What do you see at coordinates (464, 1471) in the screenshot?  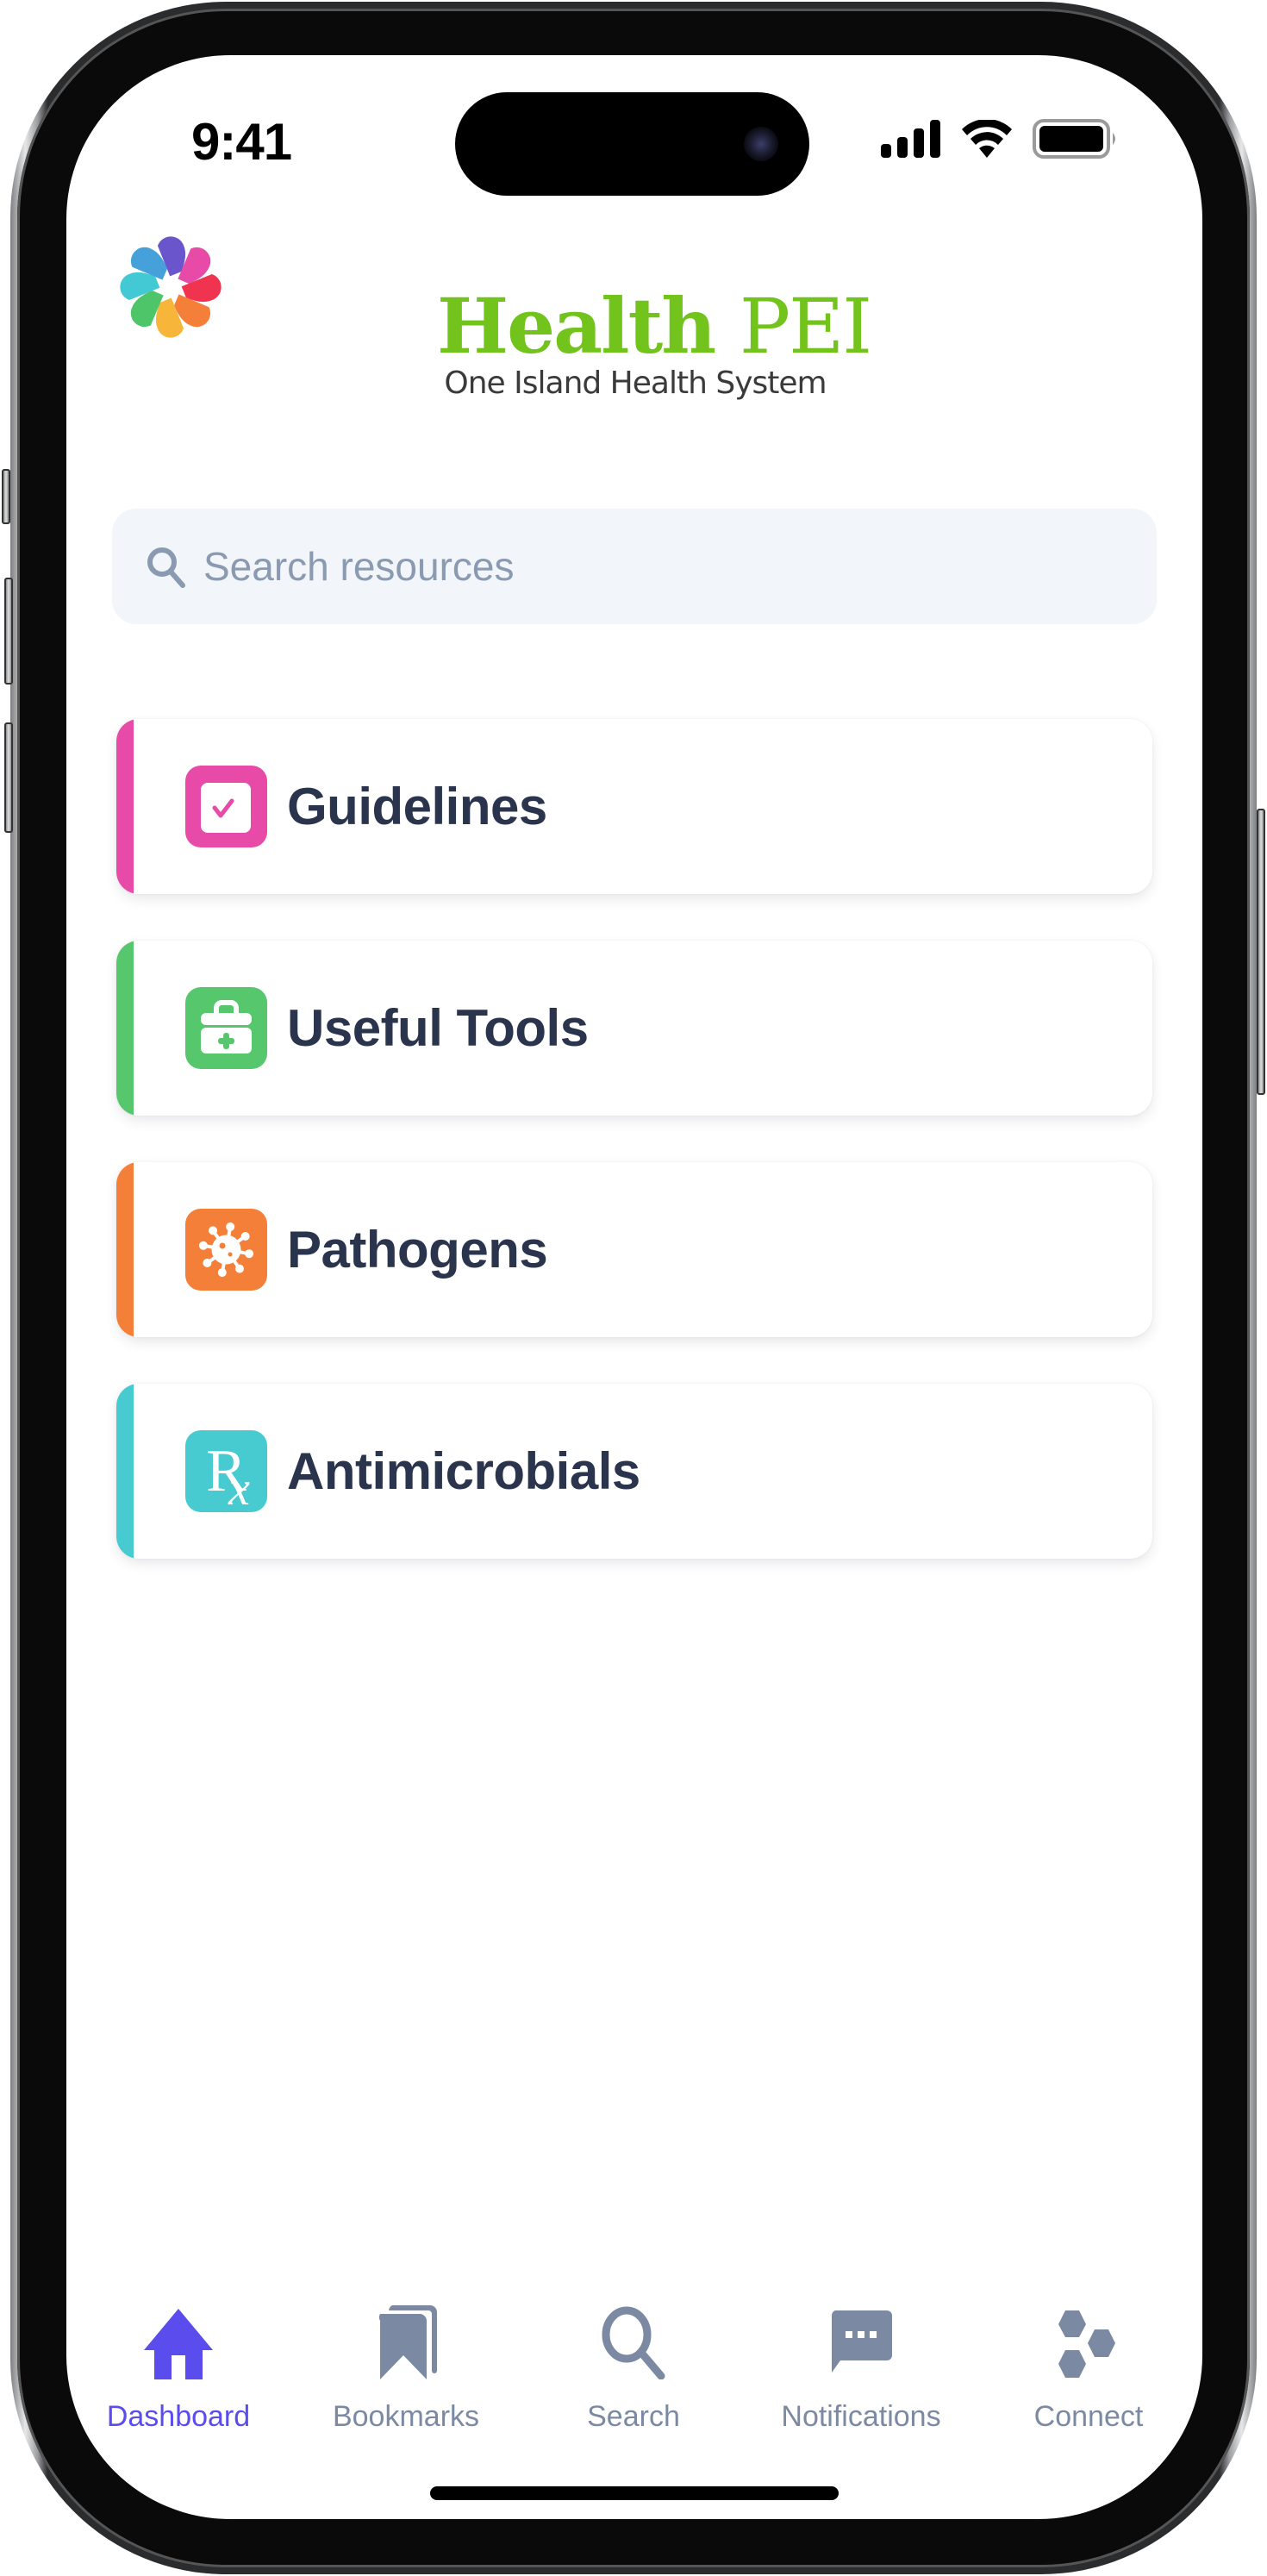 I see `category-label: Antimicrobials` at bounding box center [464, 1471].